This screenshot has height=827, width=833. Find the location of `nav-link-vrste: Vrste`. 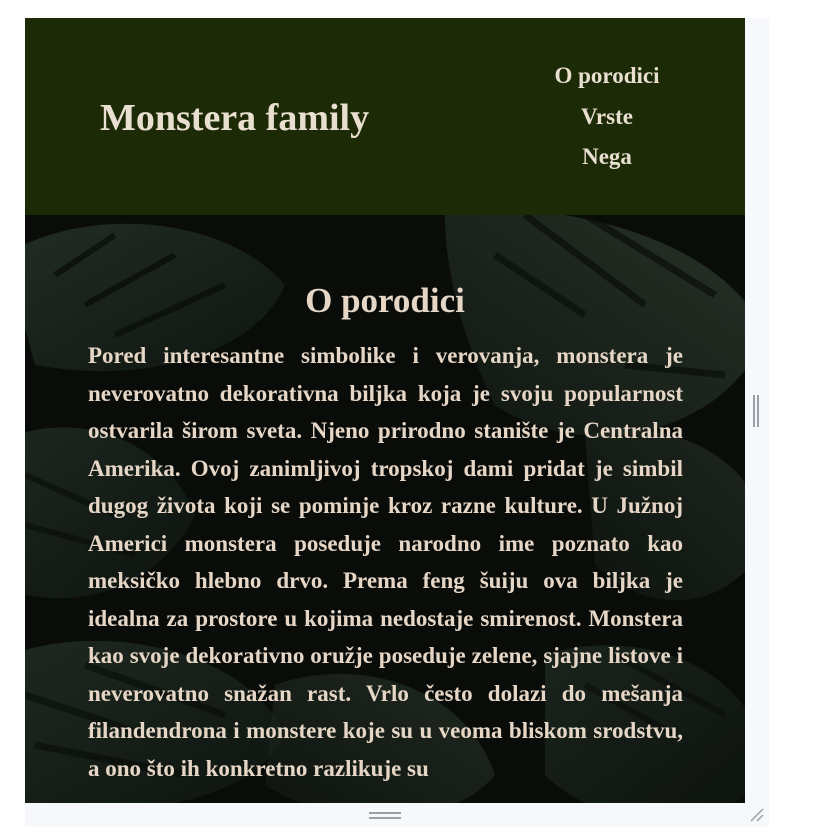

nav-link-vrste: Vrste is located at coordinates (607, 121).